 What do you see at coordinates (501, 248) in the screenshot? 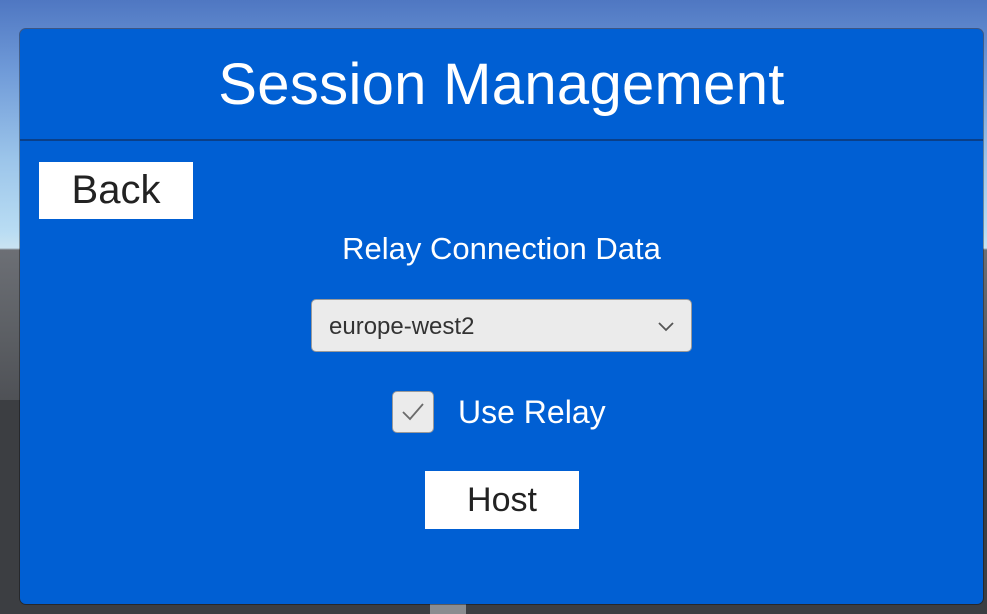
I see `relay-connection-label: Relay Connection Data` at bounding box center [501, 248].